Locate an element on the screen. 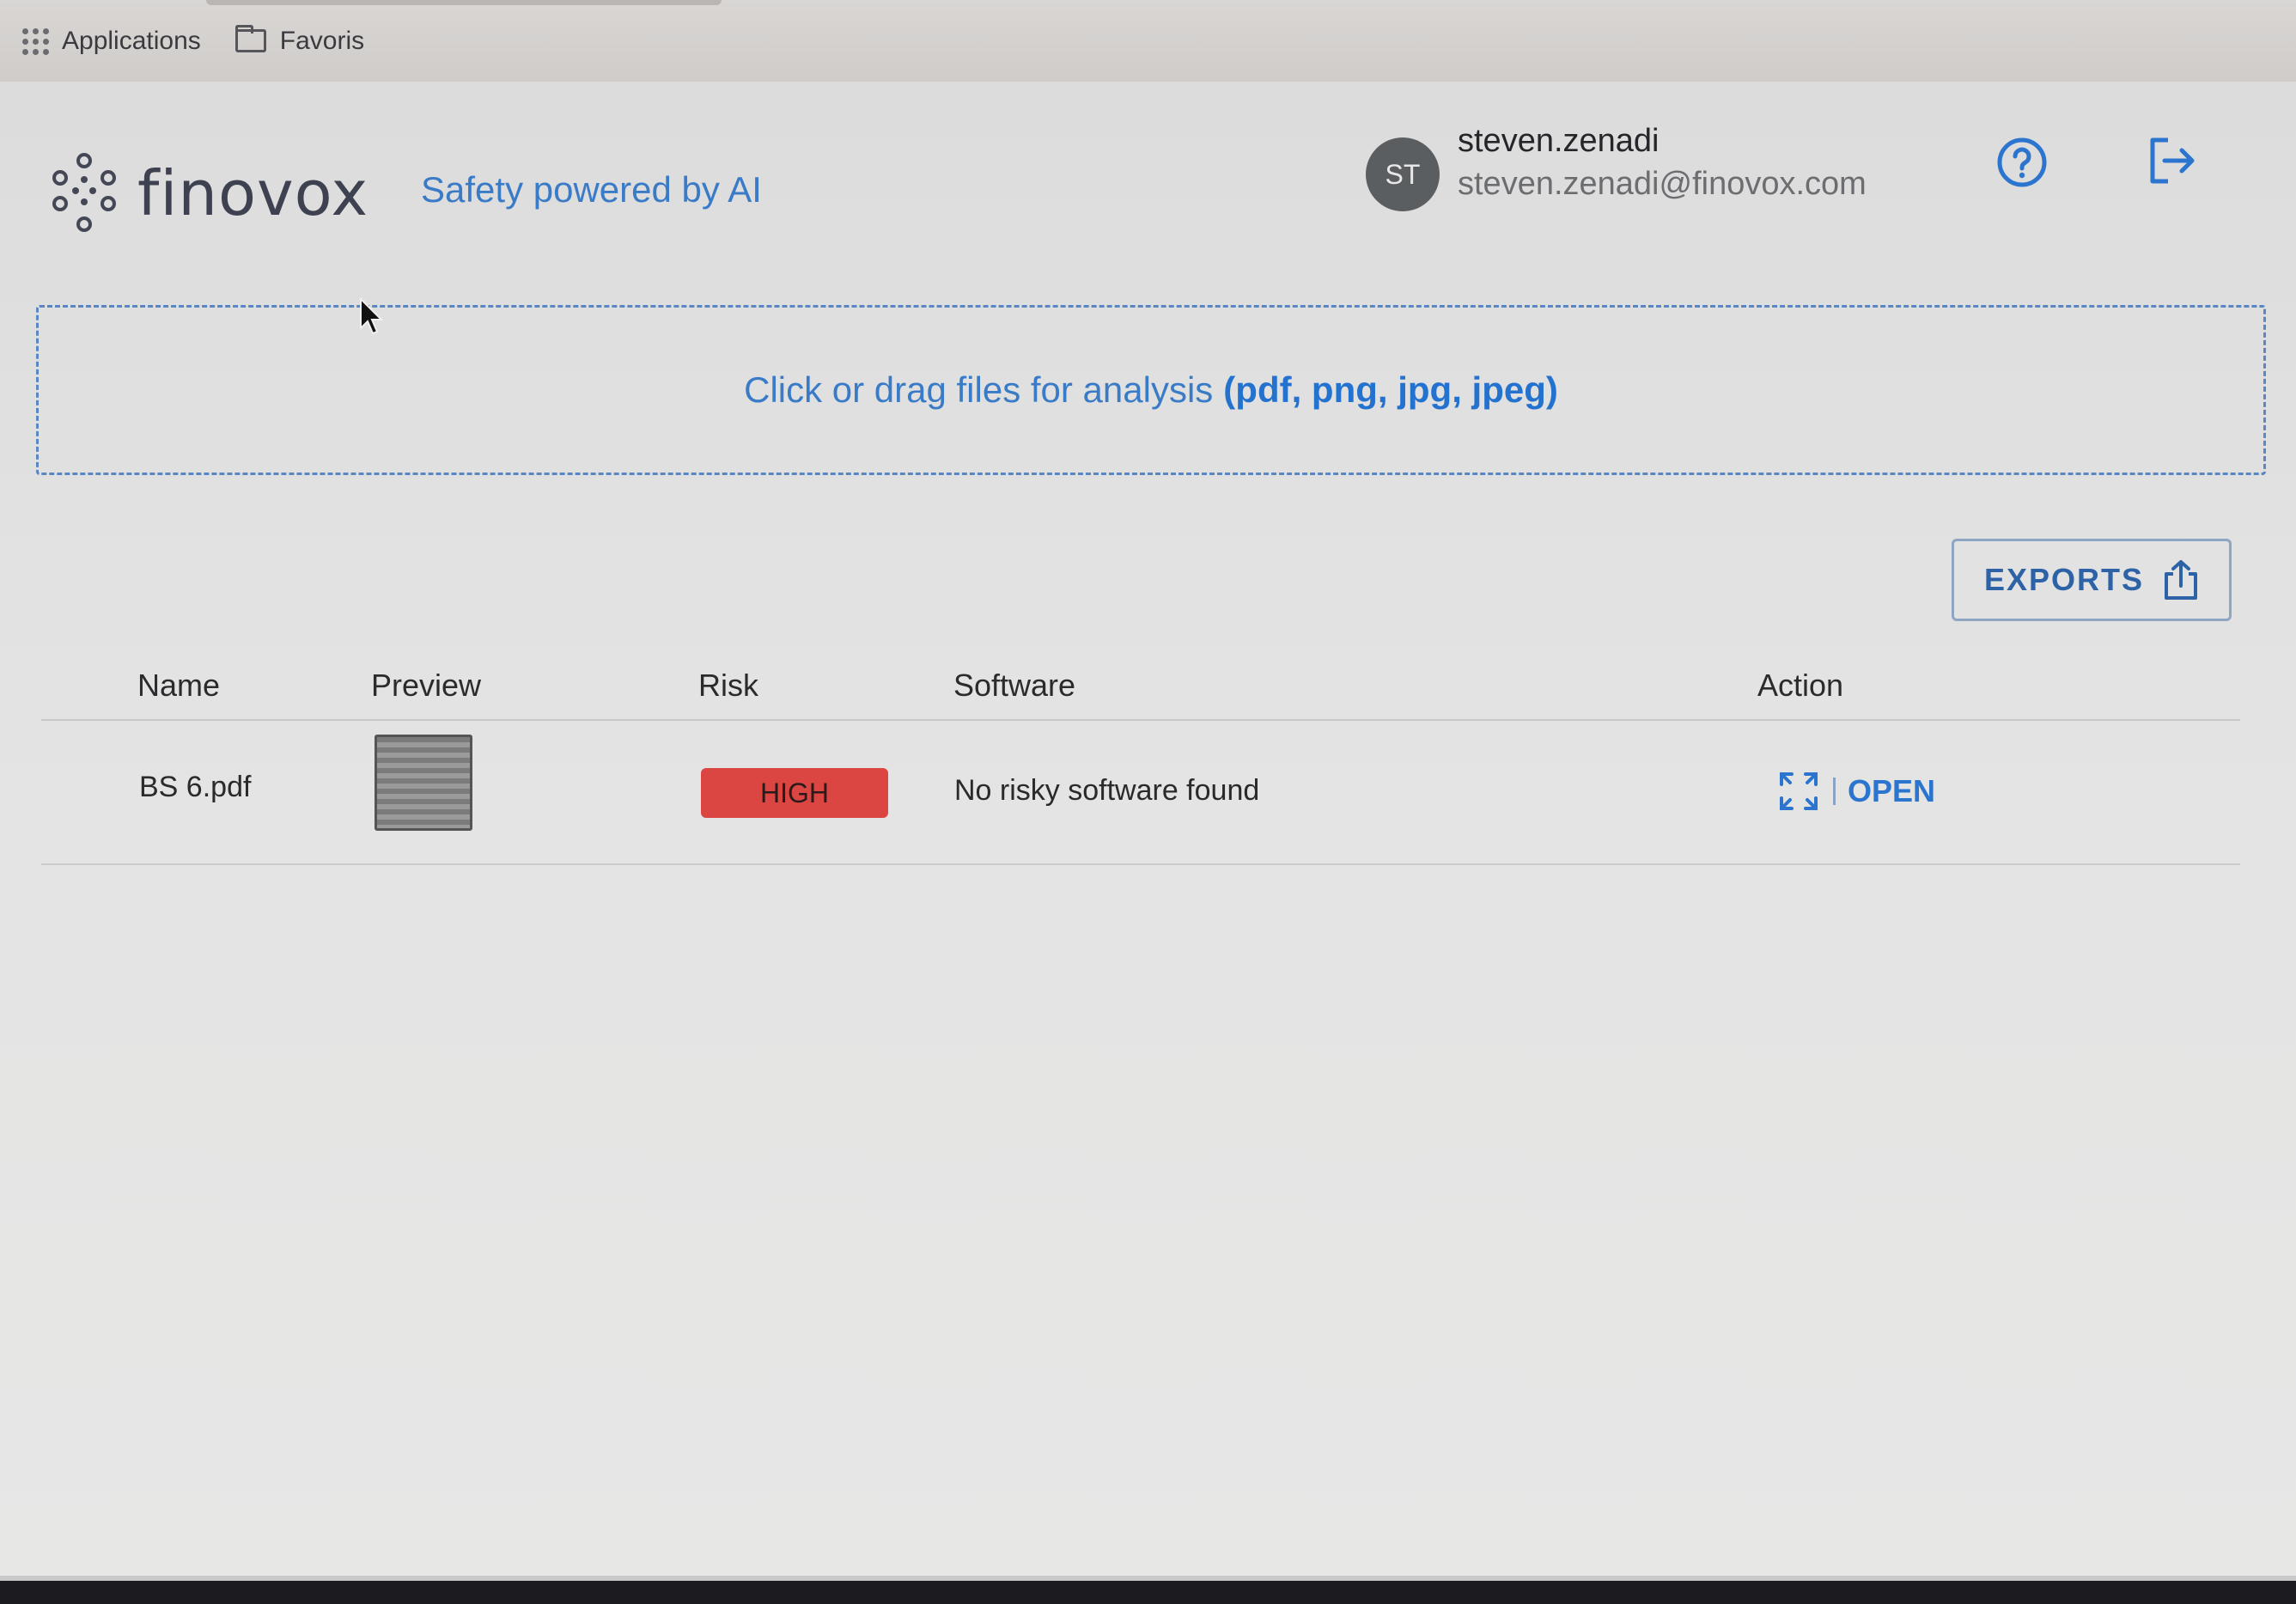  logo-mark-icon is located at coordinates (84, 192).